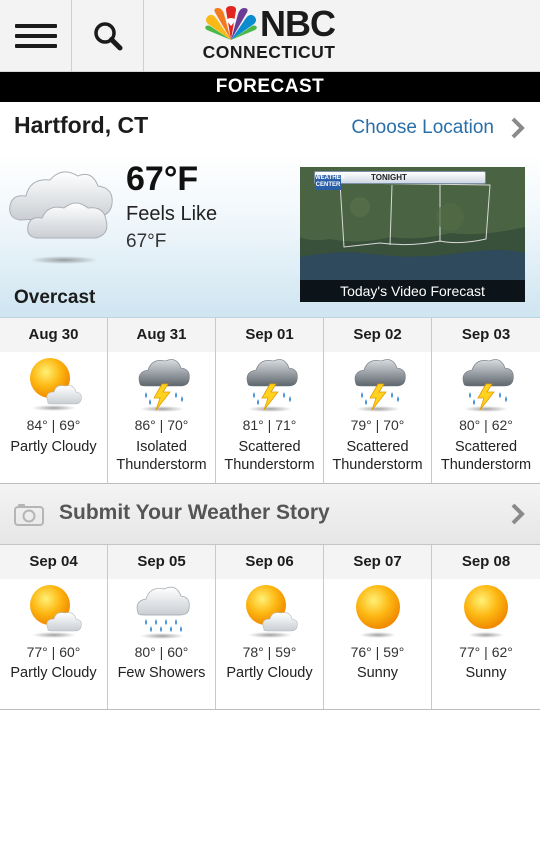  What do you see at coordinates (194, 512) in the screenshot?
I see `submit-story-label: Submit Your Weather Story` at bounding box center [194, 512].